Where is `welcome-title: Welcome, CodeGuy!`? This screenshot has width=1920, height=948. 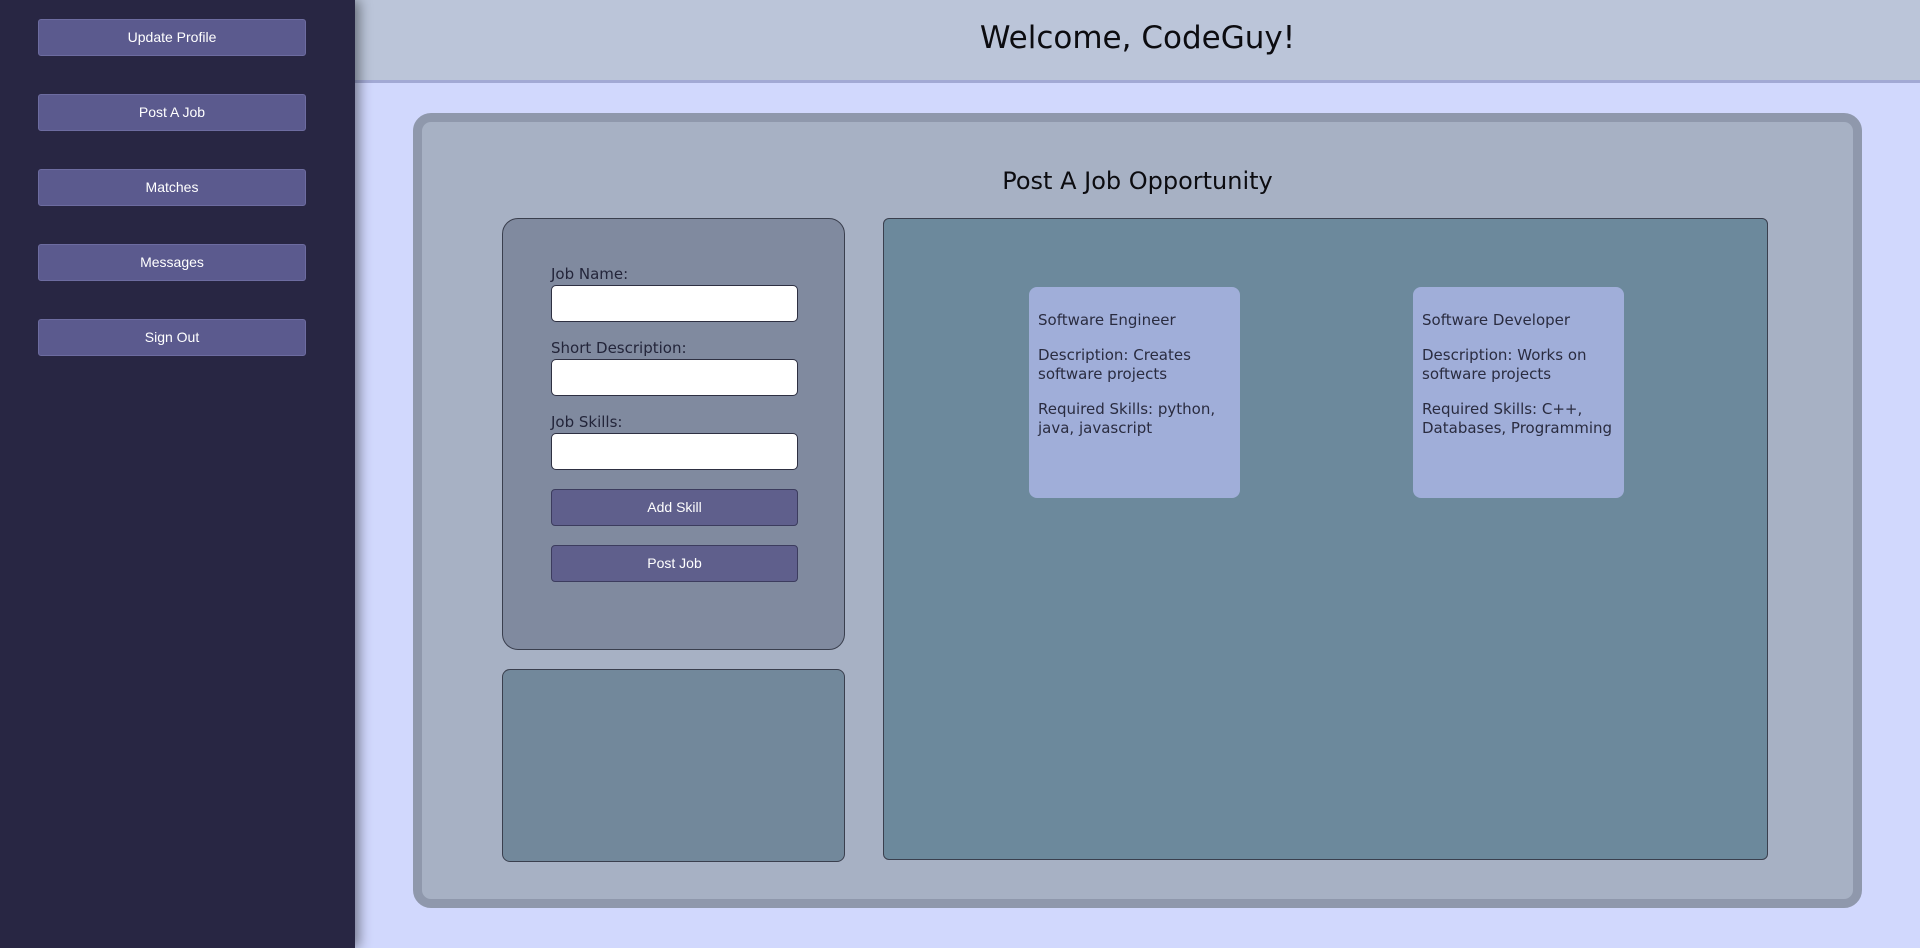
welcome-title: Welcome, CodeGuy! is located at coordinates (1137, 38).